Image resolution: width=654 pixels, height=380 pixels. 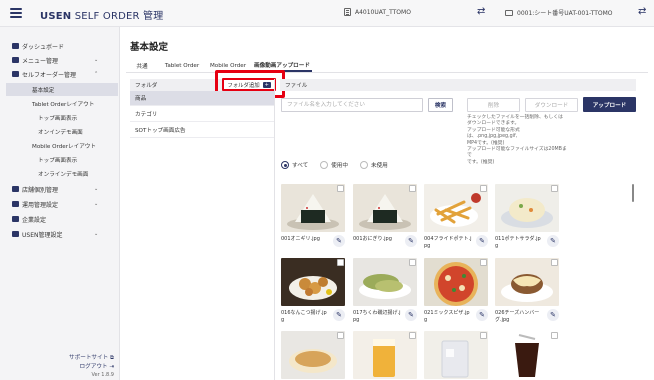 I want to click on add-folder-label: フォルダ追加, so click(x=243, y=85).